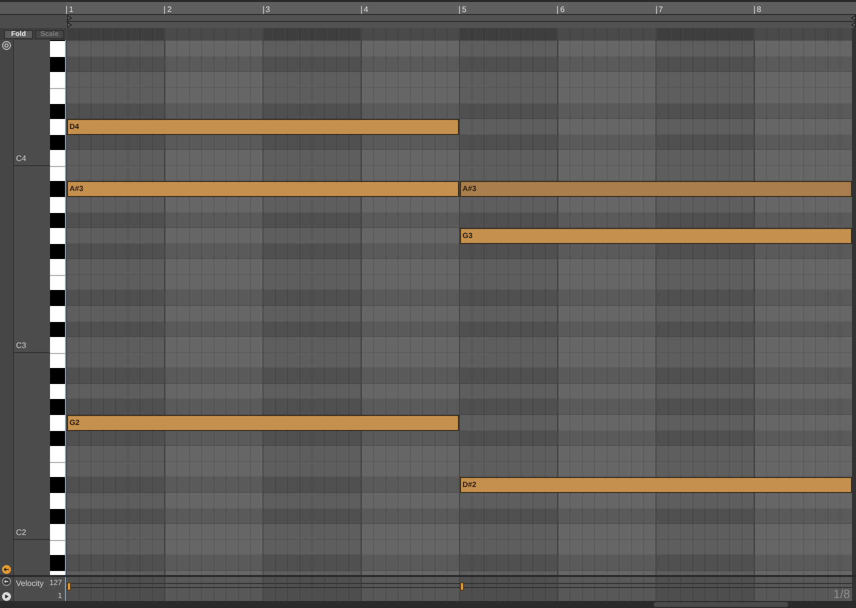 The height and width of the screenshot is (608, 856). I want to click on ring-icon, so click(6, 45).